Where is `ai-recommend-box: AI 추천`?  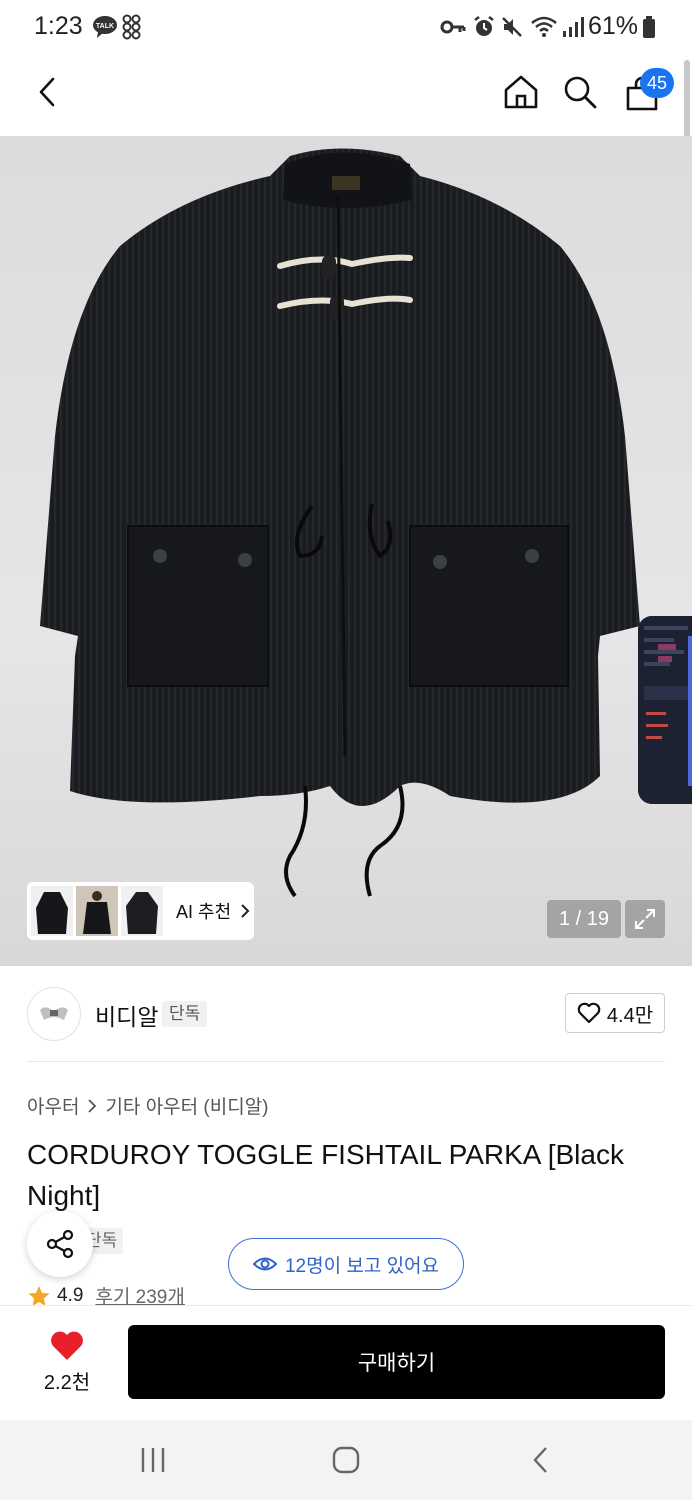
ai-recommend-box: AI 추천 is located at coordinates (140, 911).